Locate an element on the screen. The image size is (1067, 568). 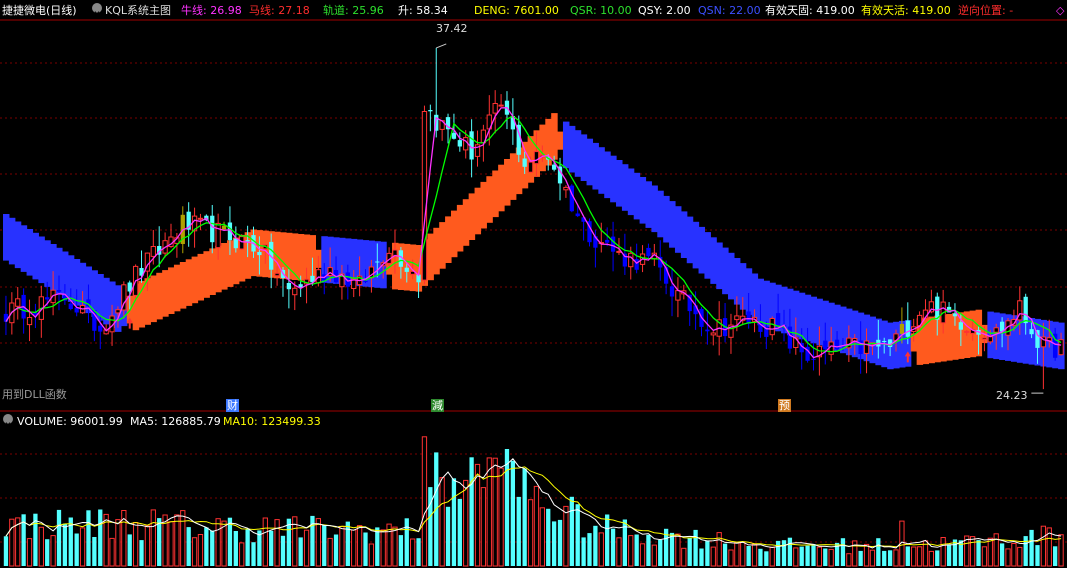
event-tag-jian: 減 is located at coordinates (437, 405).